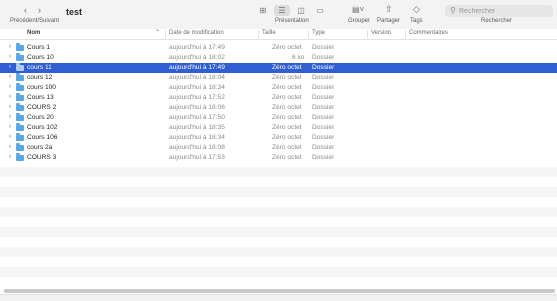 The width and height of the screenshot is (557, 301). What do you see at coordinates (33, 33) in the screenshot?
I see `column-name: Nom` at bounding box center [33, 33].